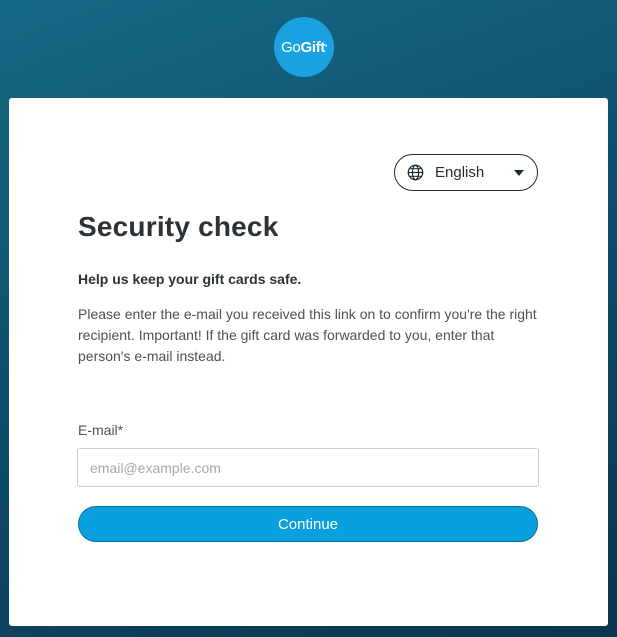 The height and width of the screenshot is (637, 617). What do you see at coordinates (308, 524) in the screenshot?
I see `continue-button: Continue` at bounding box center [308, 524].